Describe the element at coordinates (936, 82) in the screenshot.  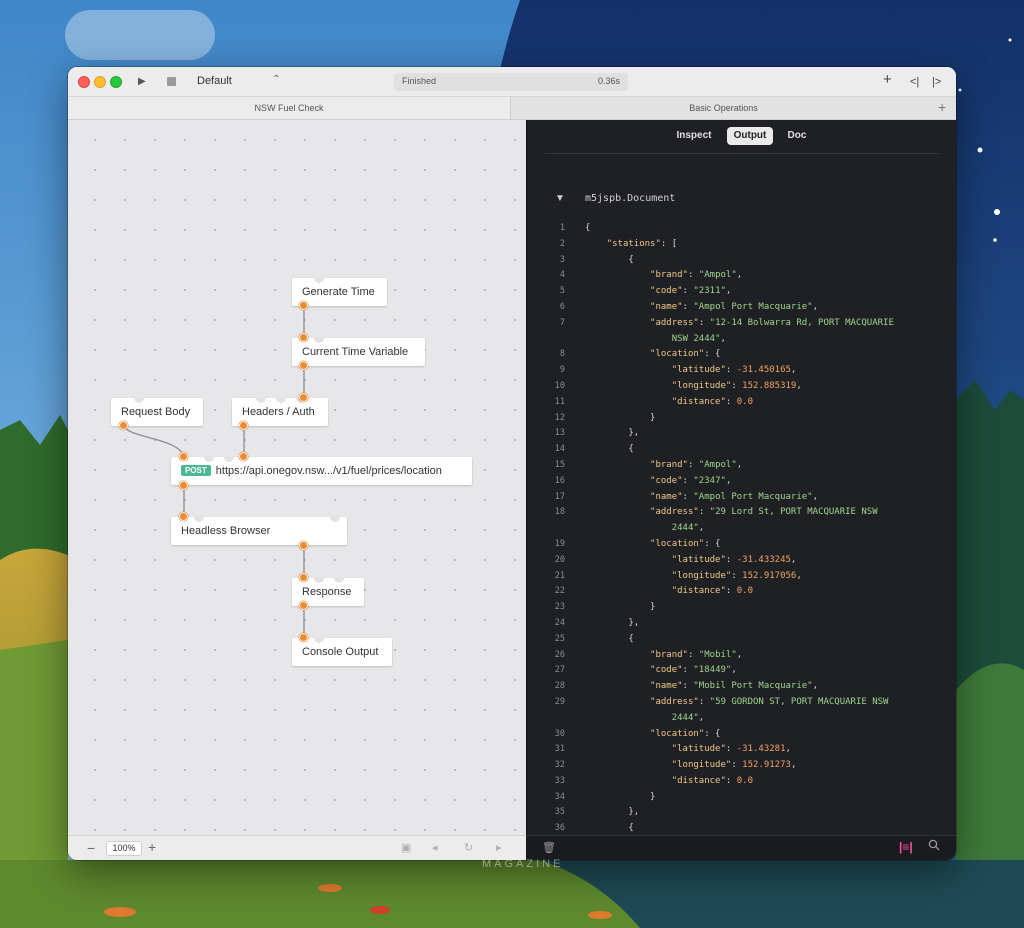
I see `toggle-right-panel-icon: |>` at that location.